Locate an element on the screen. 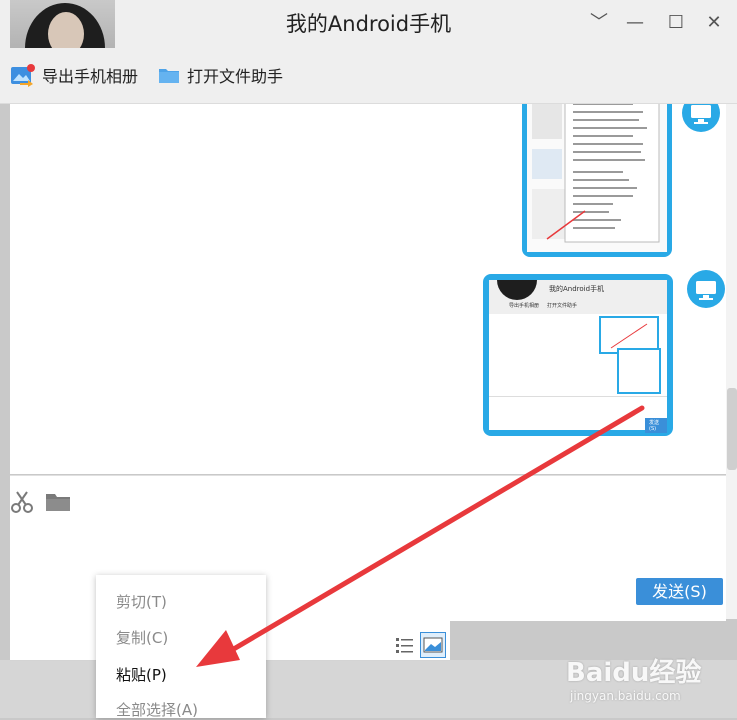 This screenshot has height=720, width=737. watermark-url: jingyan.baidu.com is located at coordinates (625, 696).